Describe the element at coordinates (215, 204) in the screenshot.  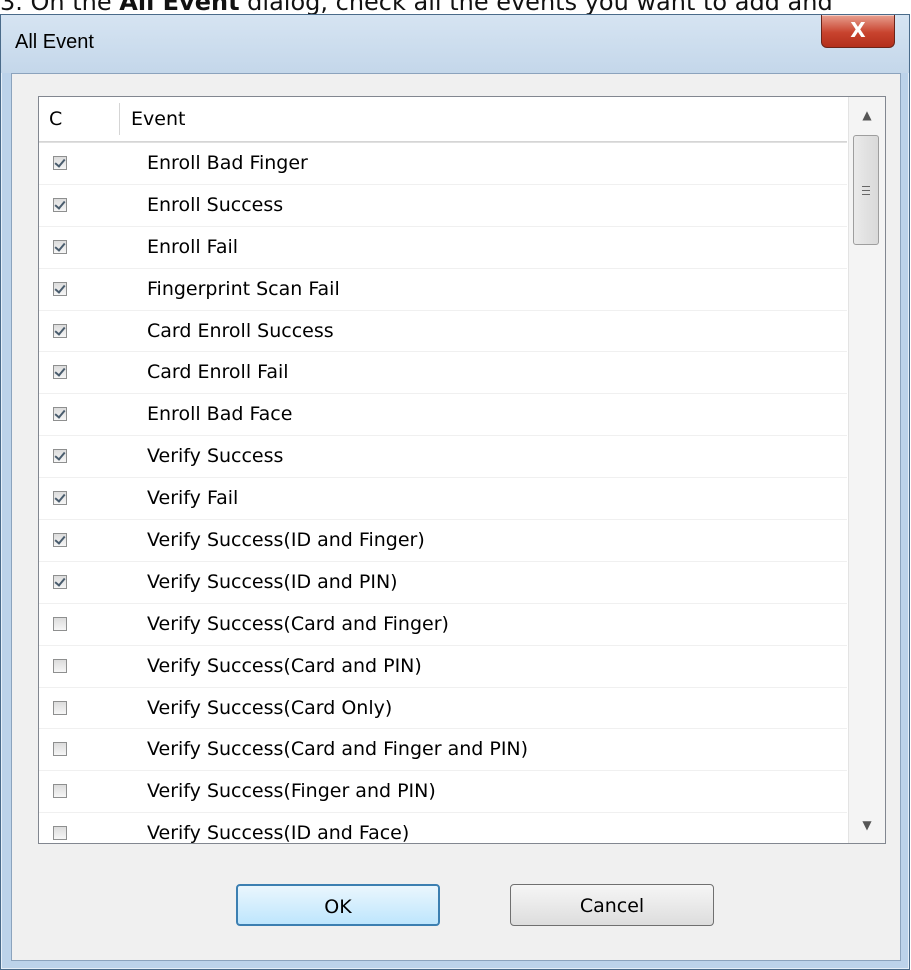
I see `event-label: Enroll Success` at that location.